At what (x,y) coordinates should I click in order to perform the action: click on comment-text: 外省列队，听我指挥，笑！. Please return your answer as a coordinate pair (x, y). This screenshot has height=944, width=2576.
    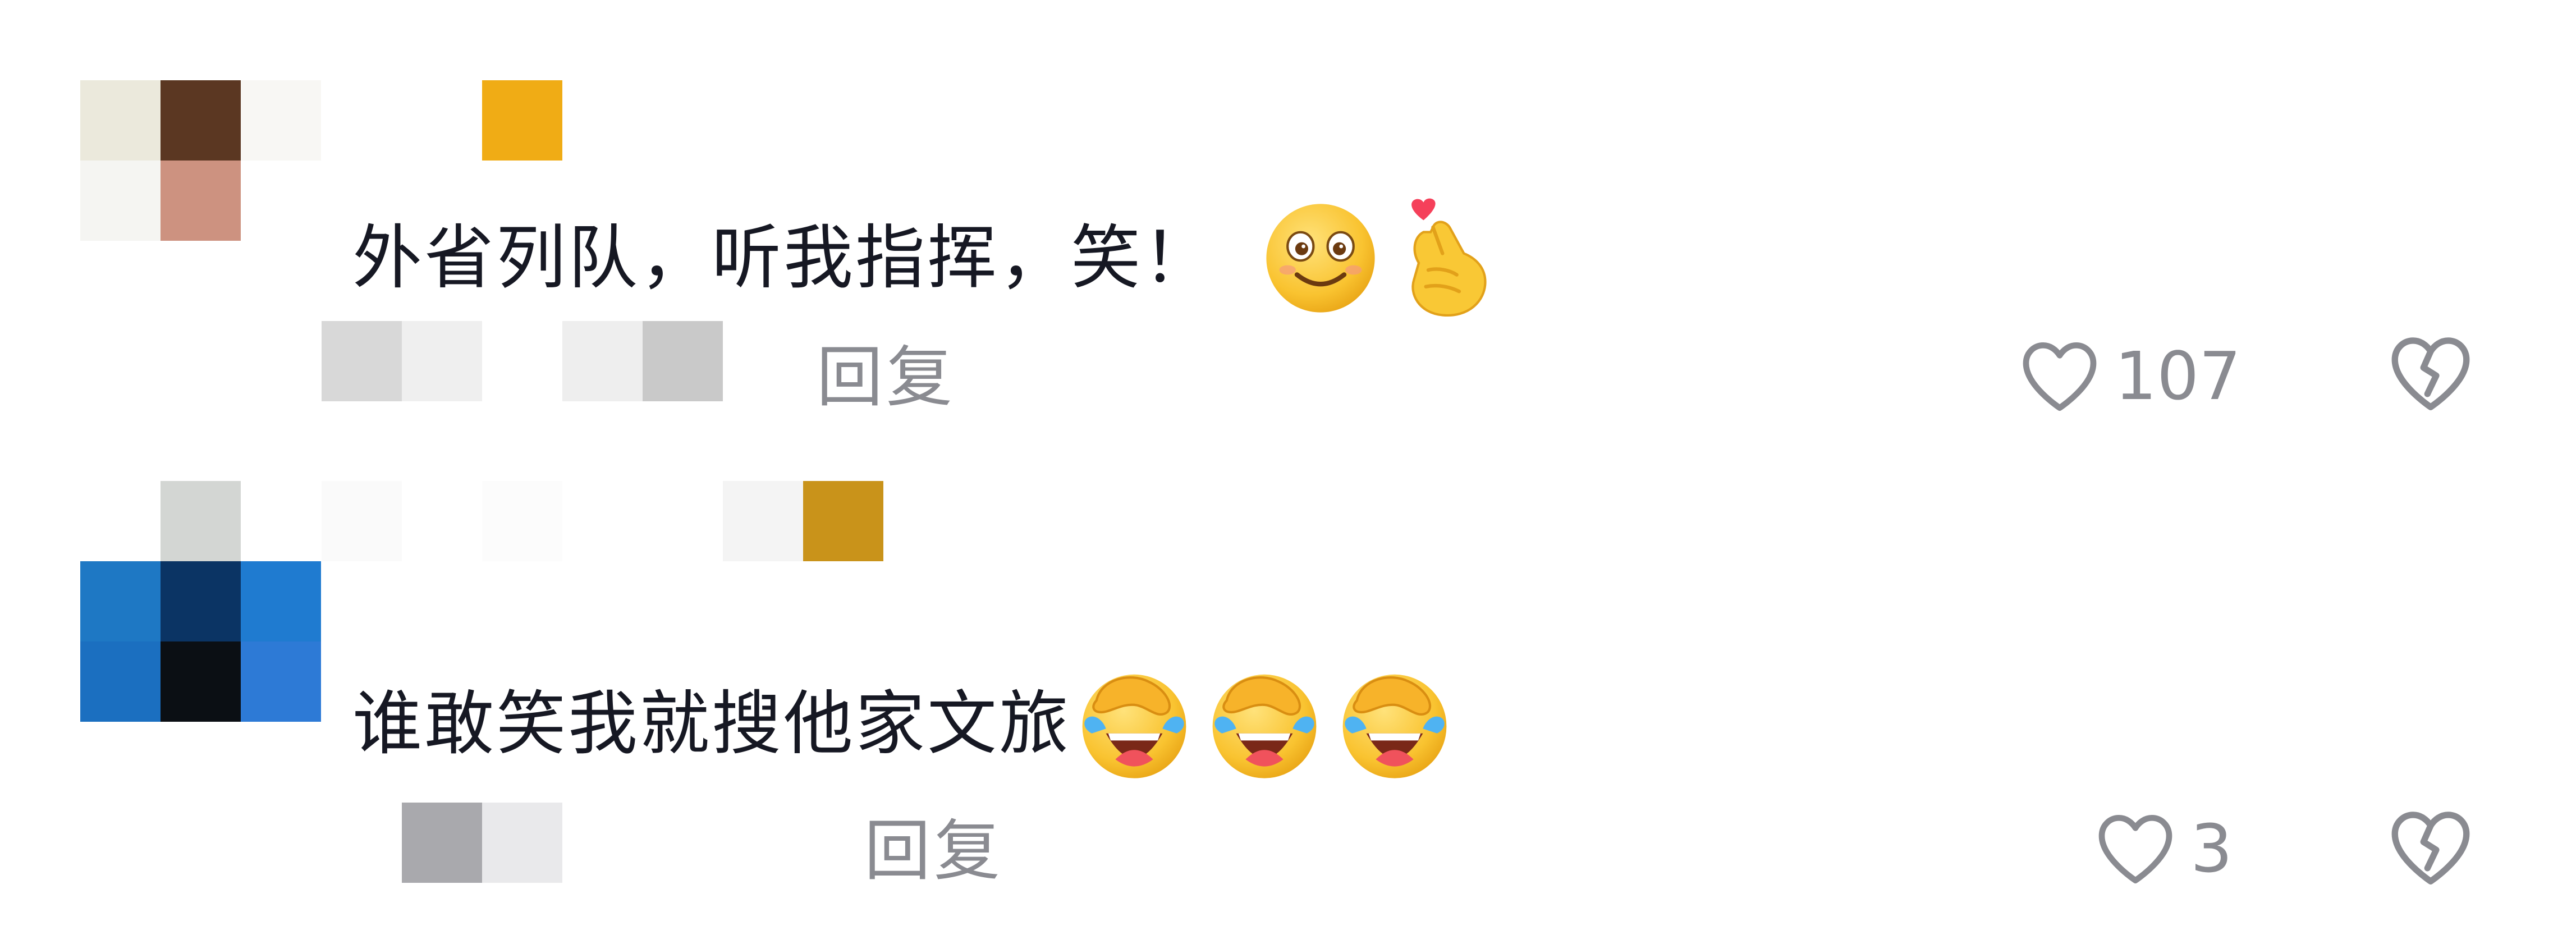
    Looking at the image, I should click on (783, 258).